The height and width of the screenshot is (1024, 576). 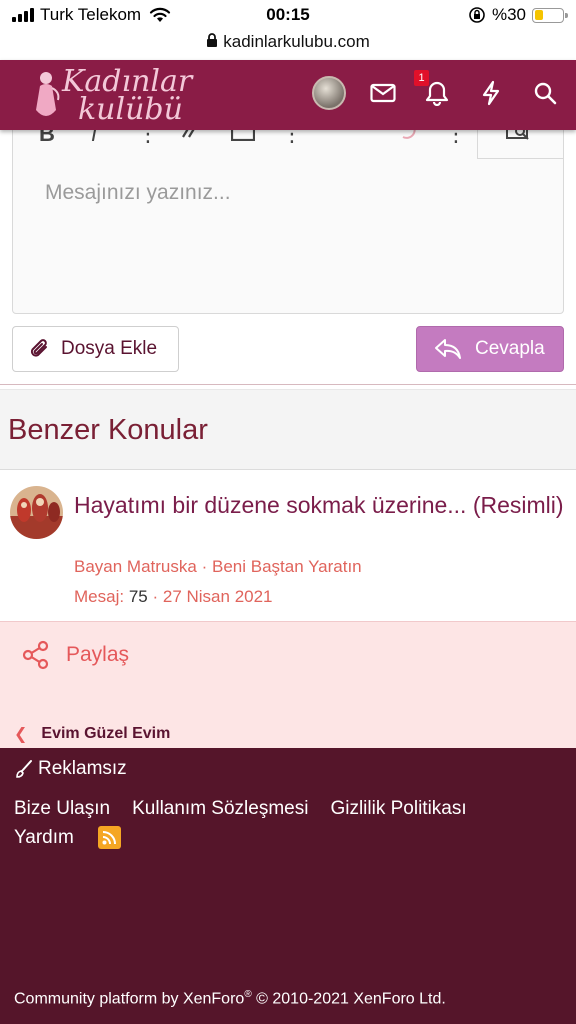 What do you see at coordinates (108, 430) in the screenshot?
I see `similar-threads-title: Benzer Konular` at bounding box center [108, 430].